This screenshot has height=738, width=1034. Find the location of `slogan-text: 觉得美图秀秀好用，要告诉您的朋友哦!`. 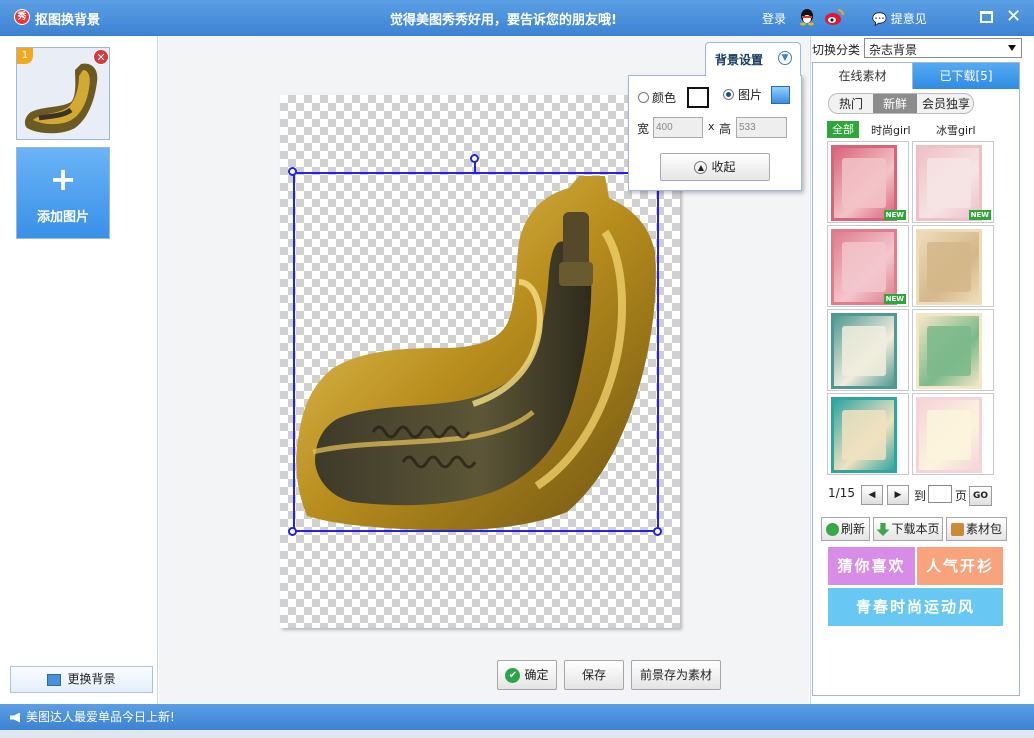

slogan-text: 觉得美图秀秀好用，要告诉您的朋友哦! is located at coordinates (503, 20).